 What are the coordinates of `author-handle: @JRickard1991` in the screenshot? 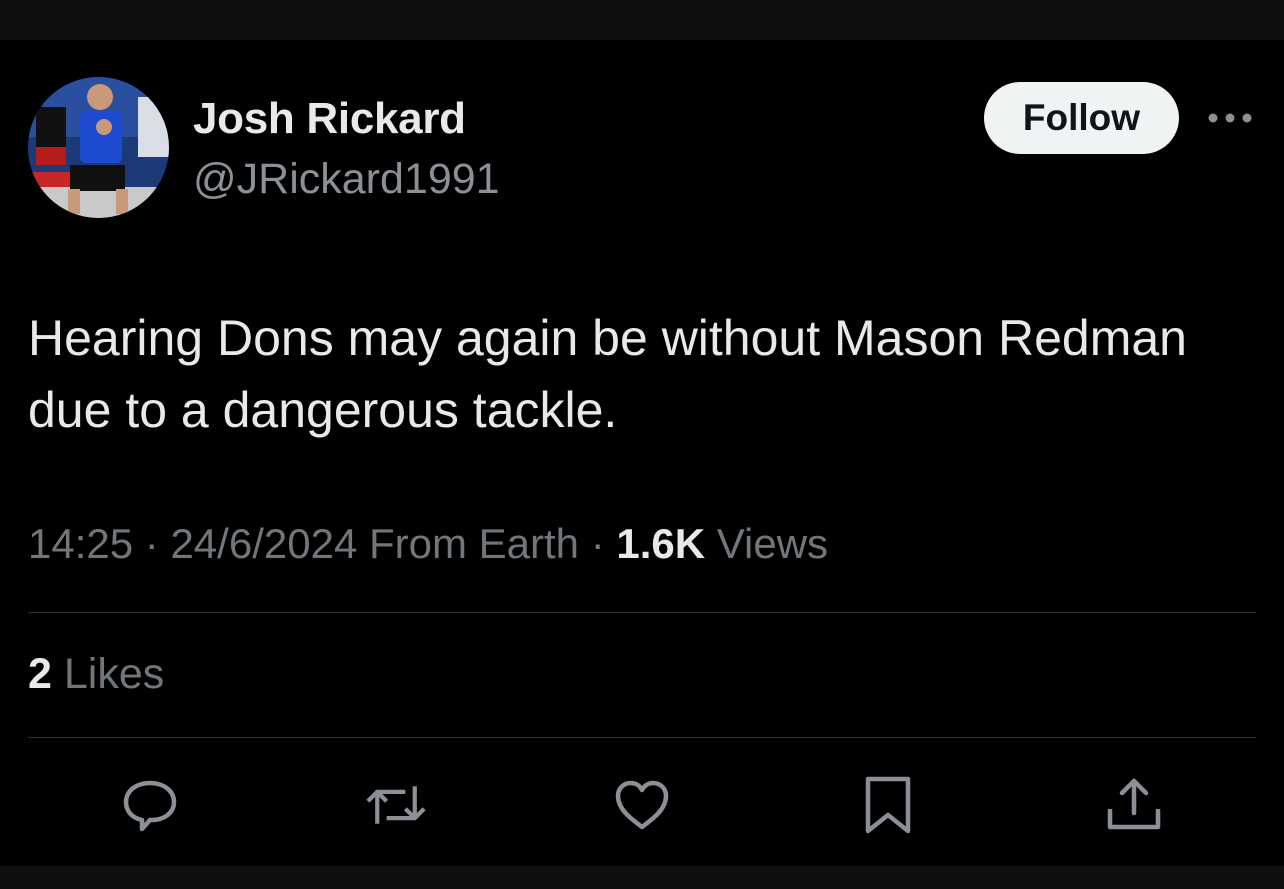 It's located at (346, 179).